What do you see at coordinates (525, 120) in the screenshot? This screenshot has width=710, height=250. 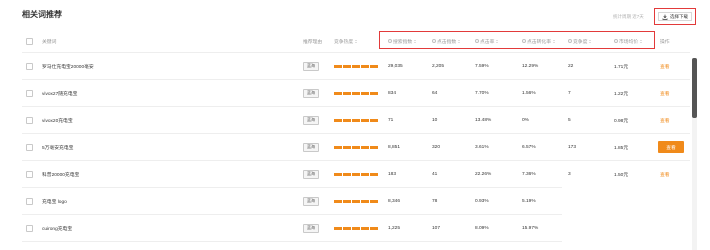 I see `conversion-cell: 0%` at bounding box center [525, 120].